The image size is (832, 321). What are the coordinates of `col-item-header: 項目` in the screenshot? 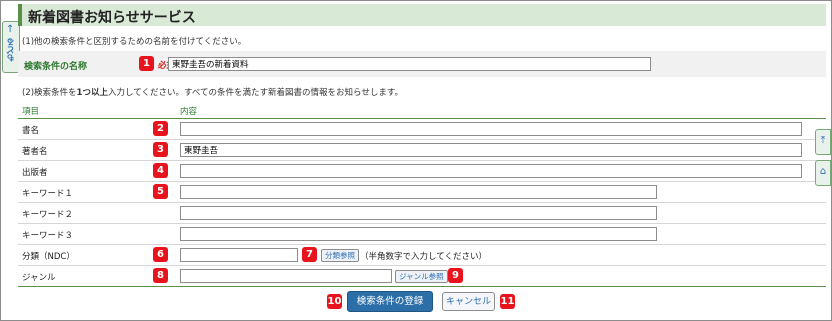 It's located at (31, 112).